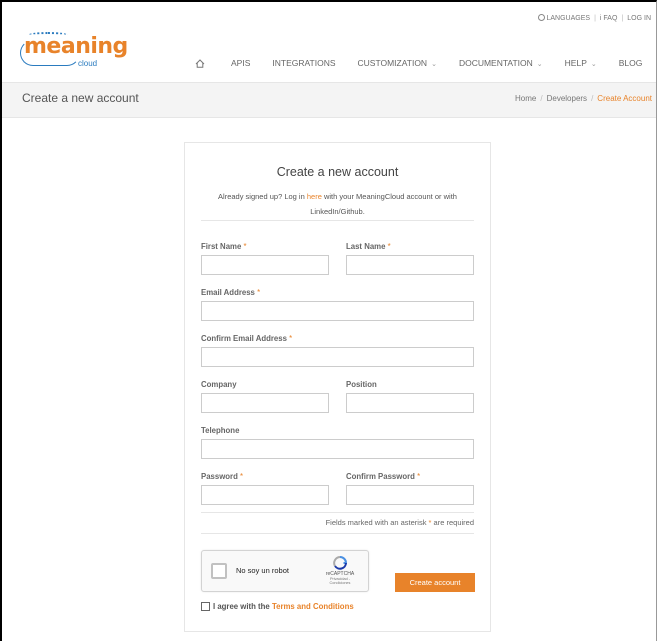 The height and width of the screenshot is (641, 657). Describe the element at coordinates (265, 403) in the screenshot. I see `company-input` at that location.